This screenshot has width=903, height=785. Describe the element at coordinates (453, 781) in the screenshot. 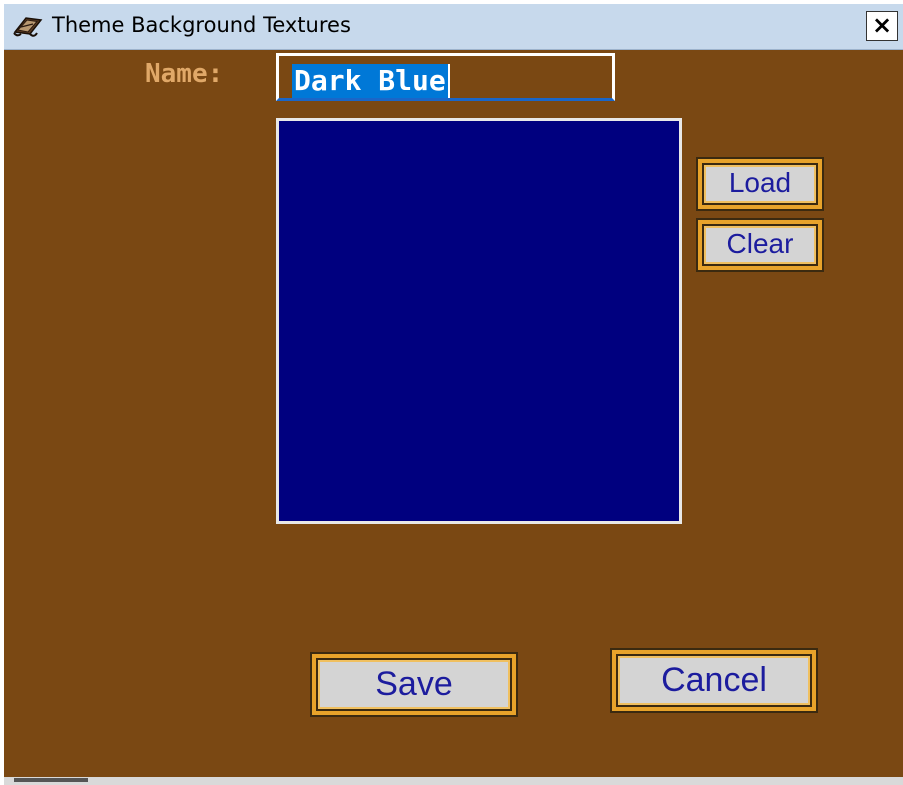

I see `bottom-edge` at that location.